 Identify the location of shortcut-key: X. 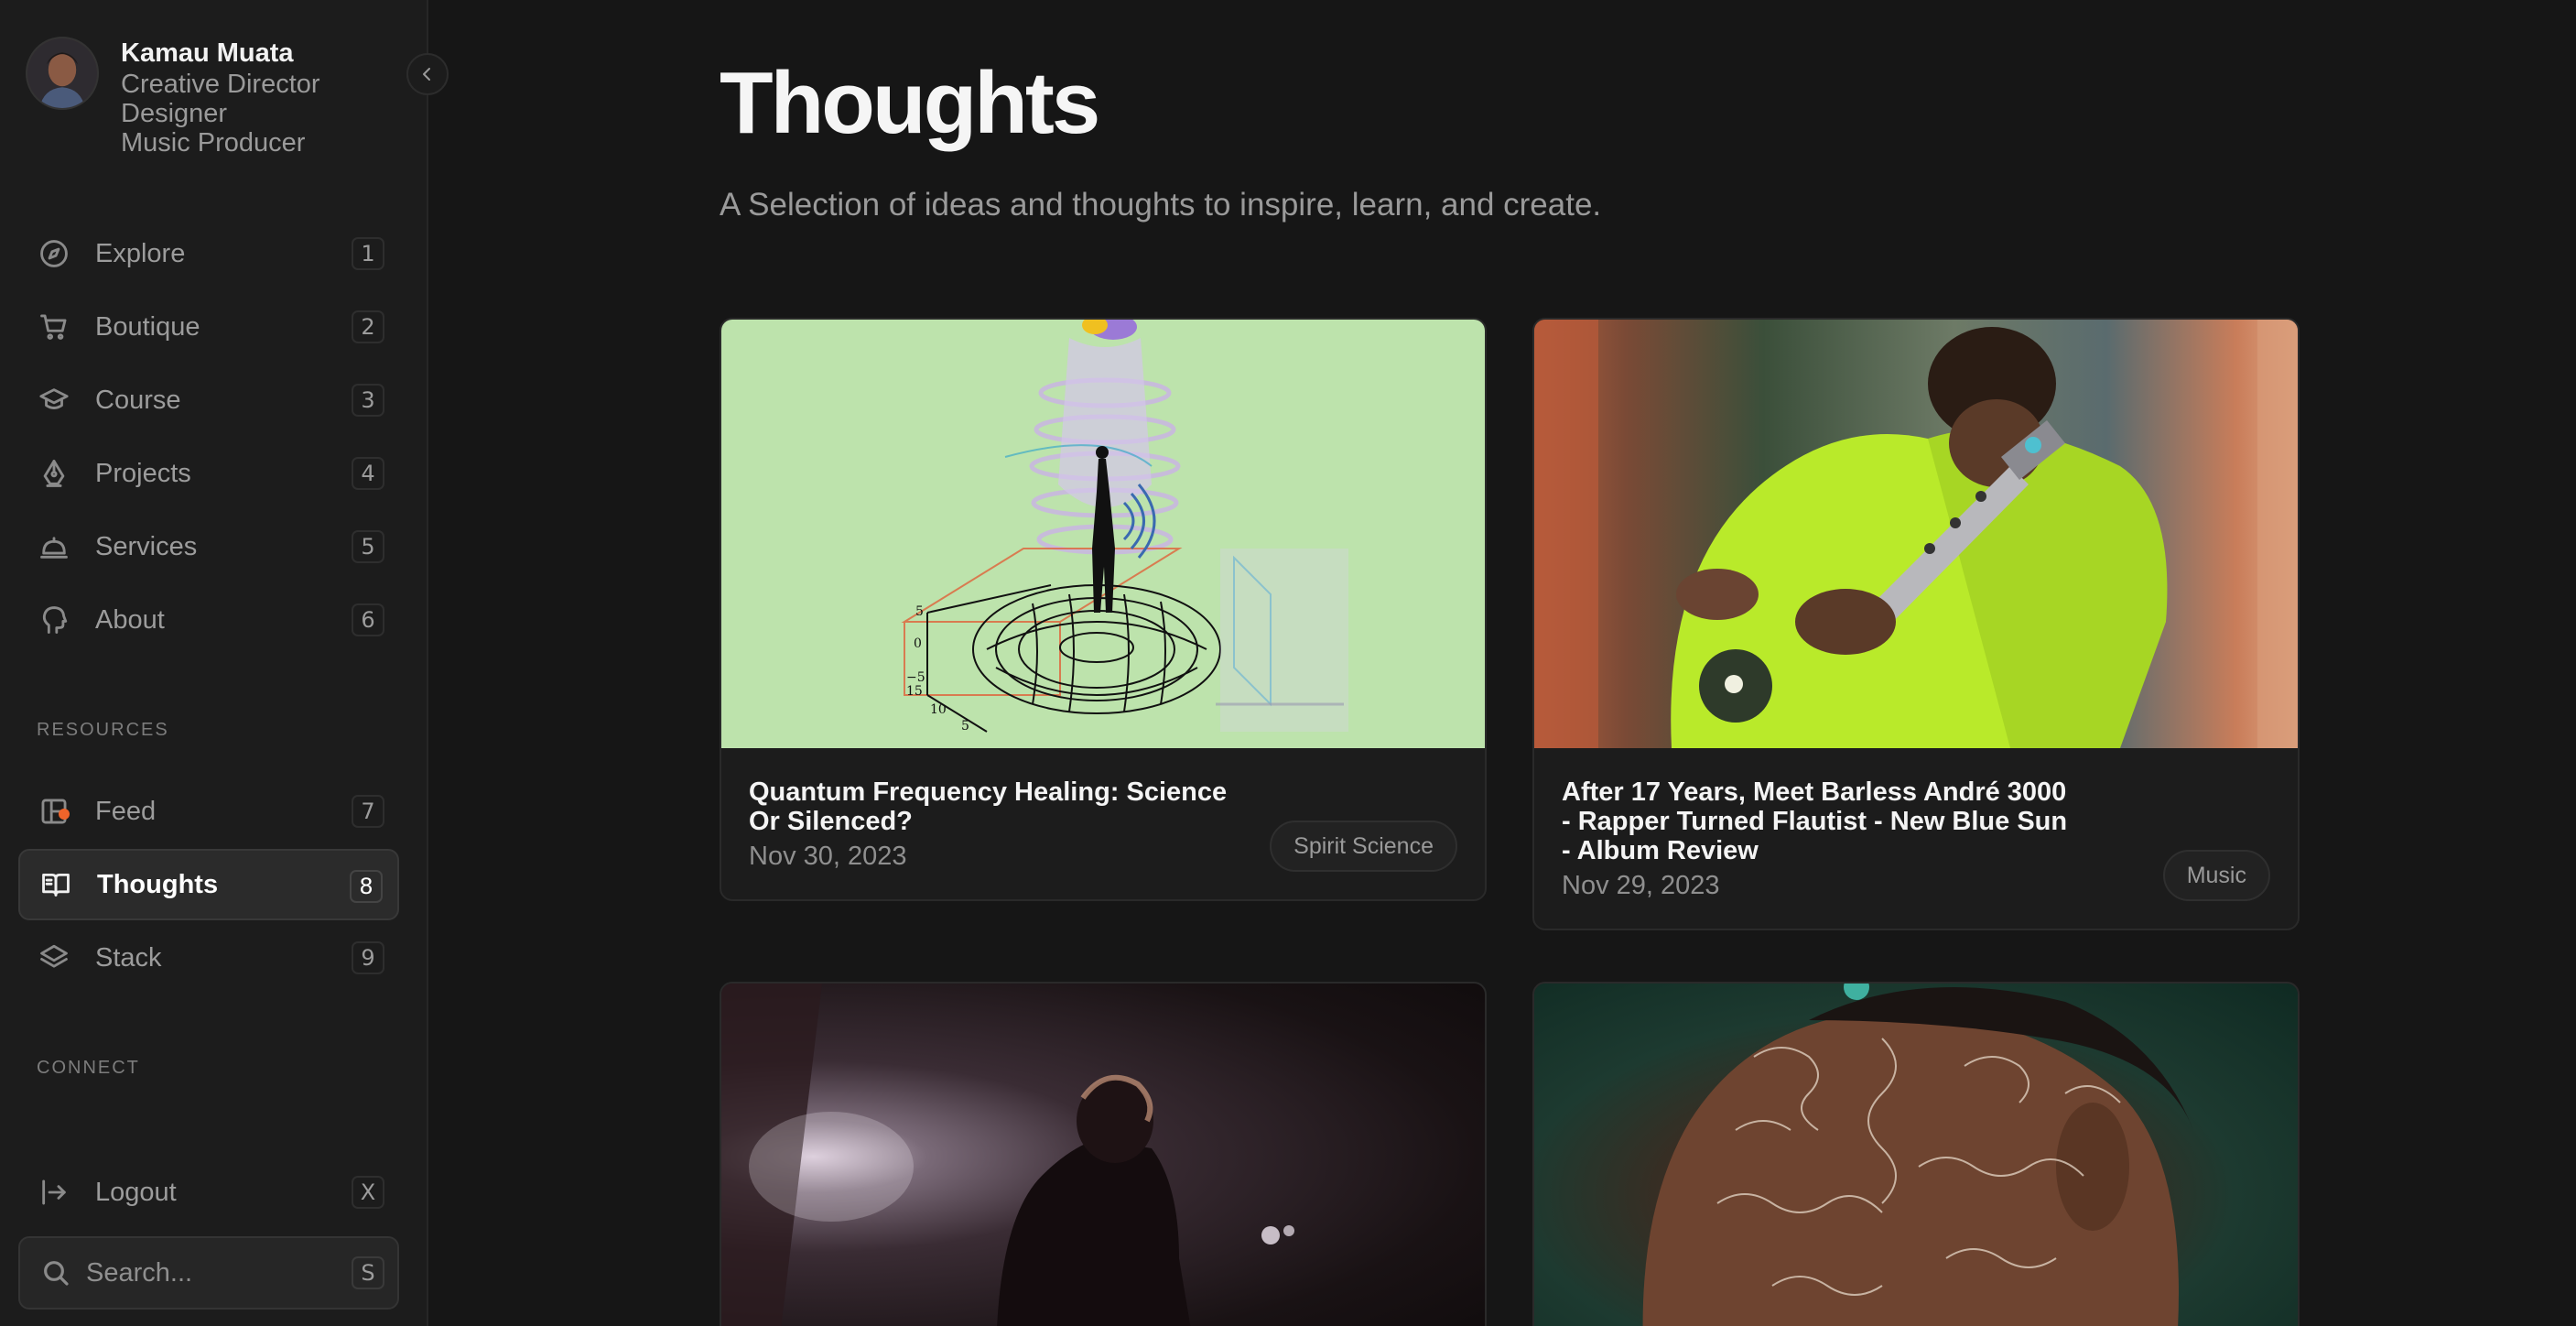
(368, 1192).